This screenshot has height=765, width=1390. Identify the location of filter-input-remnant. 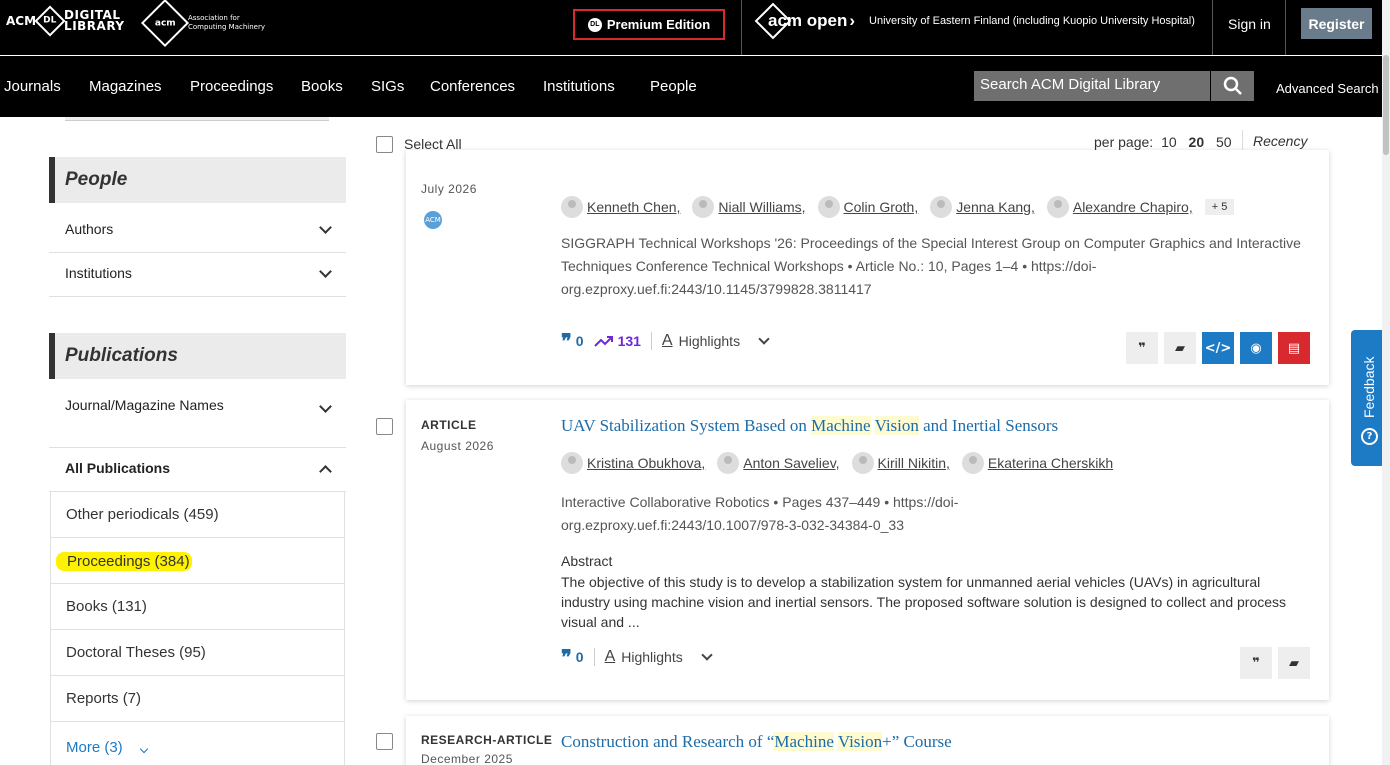
(197, 119).